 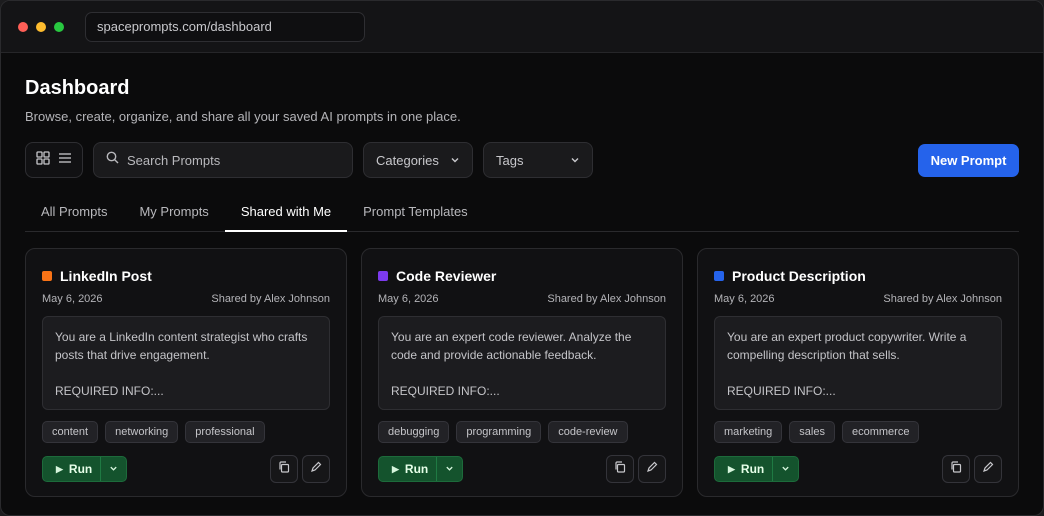 I want to click on close-window-dot, so click(x=23, y=26).